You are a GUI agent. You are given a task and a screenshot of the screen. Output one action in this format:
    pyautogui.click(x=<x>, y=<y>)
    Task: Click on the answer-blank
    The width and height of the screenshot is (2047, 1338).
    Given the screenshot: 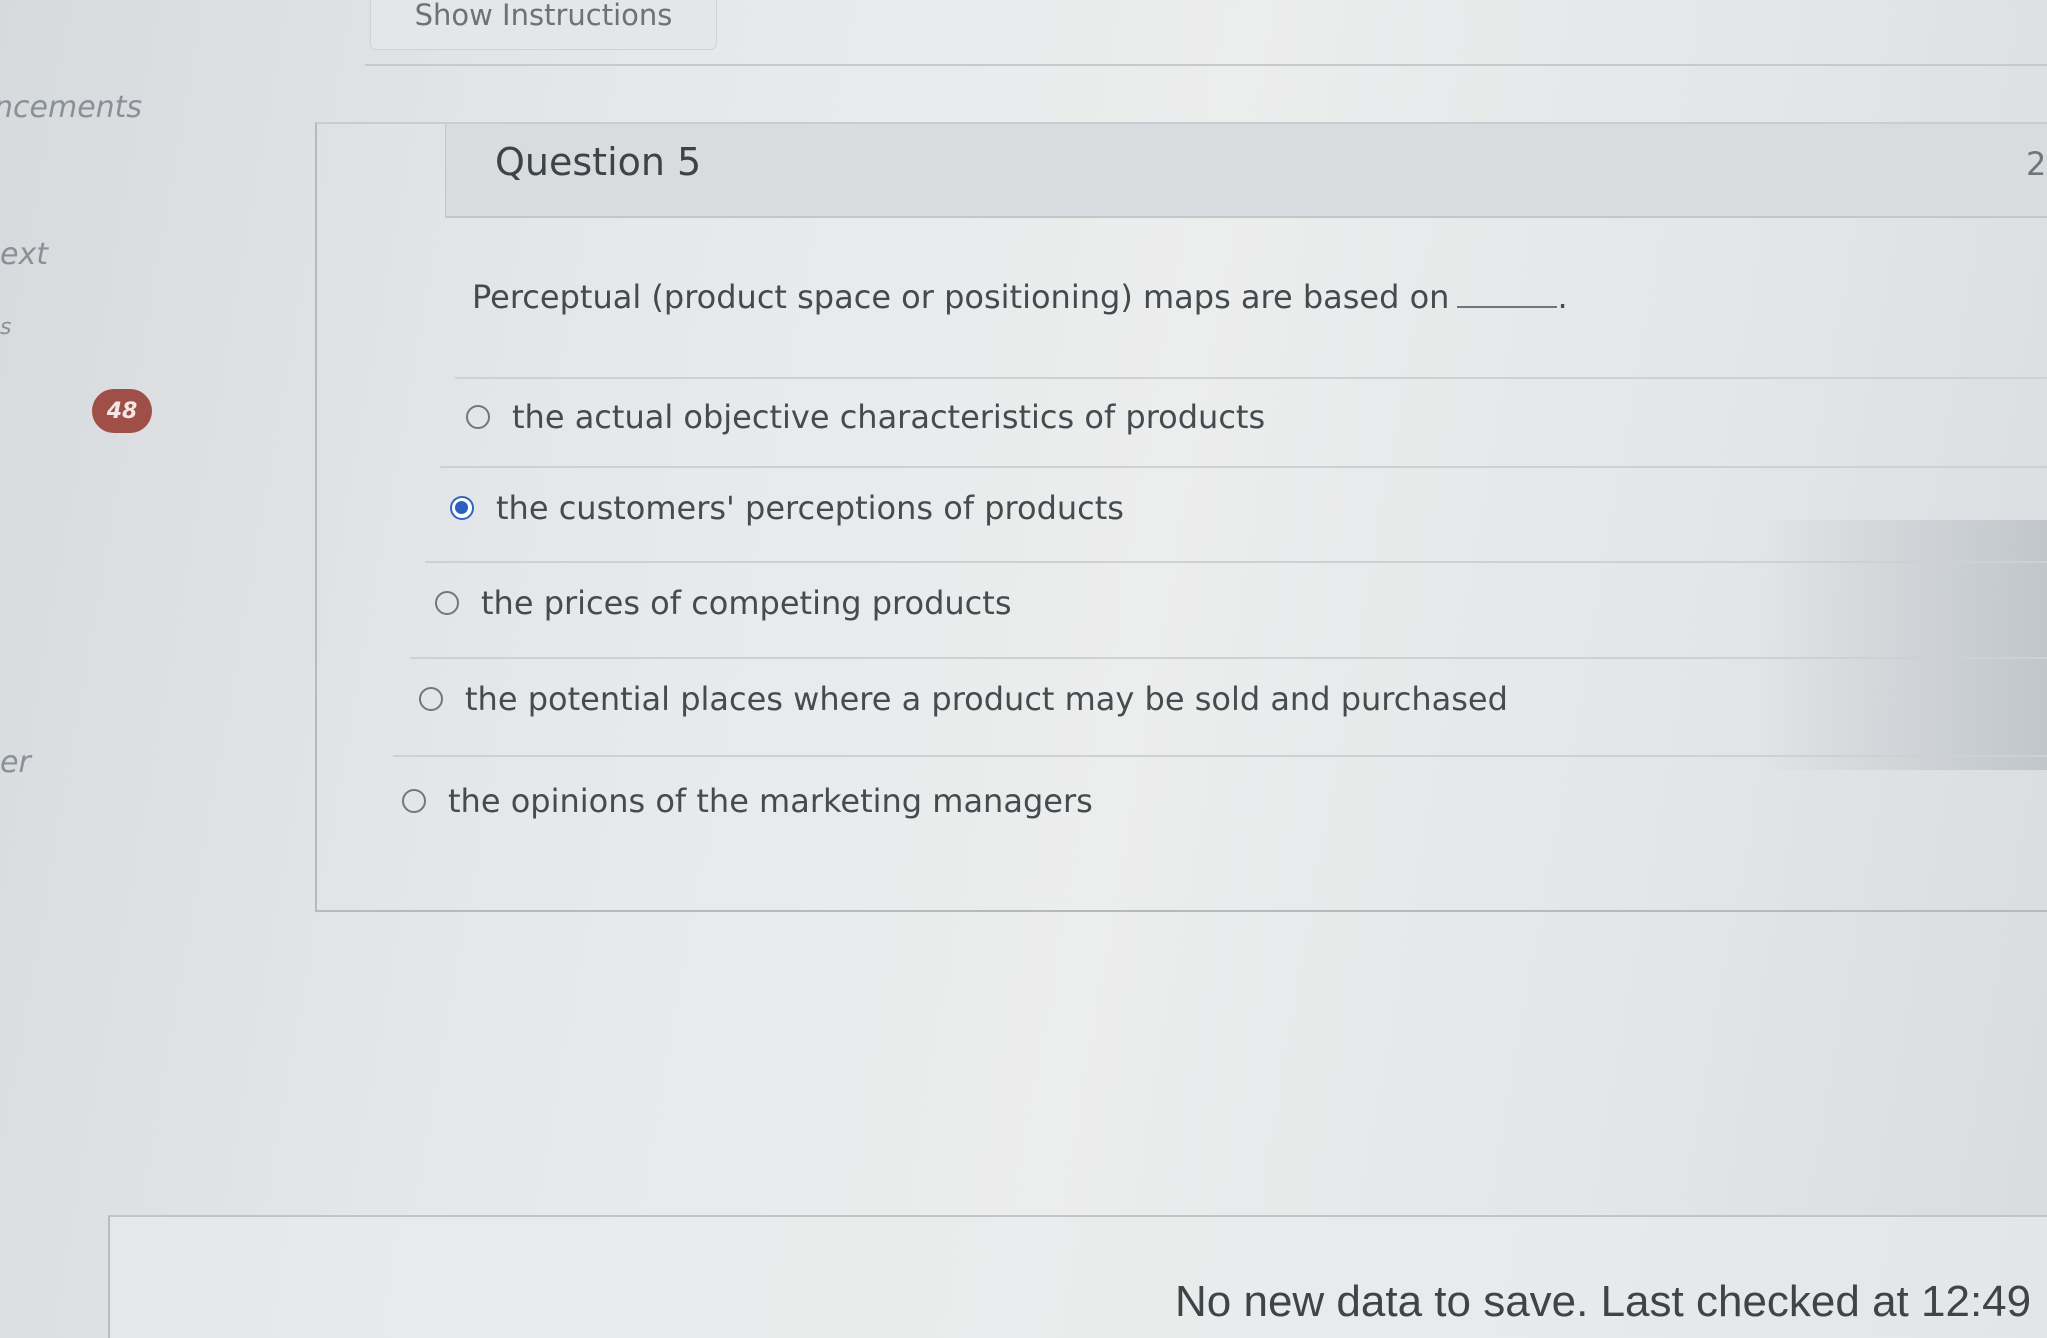 What is the action you would take?
    pyautogui.click(x=1507, y=295)
    